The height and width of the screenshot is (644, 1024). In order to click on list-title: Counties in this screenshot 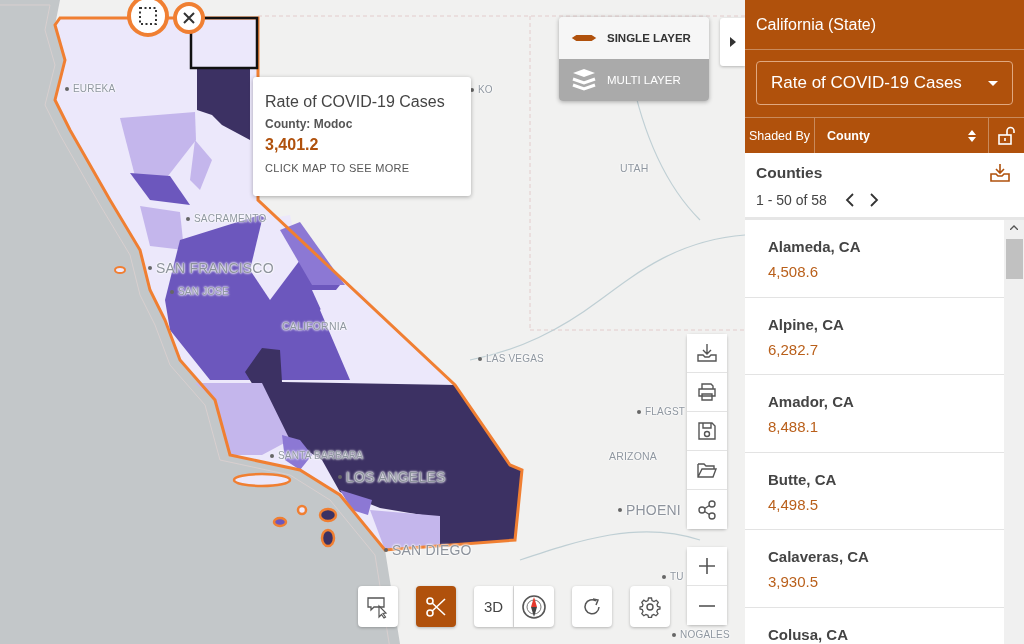, I will do `click(789, 173)`.